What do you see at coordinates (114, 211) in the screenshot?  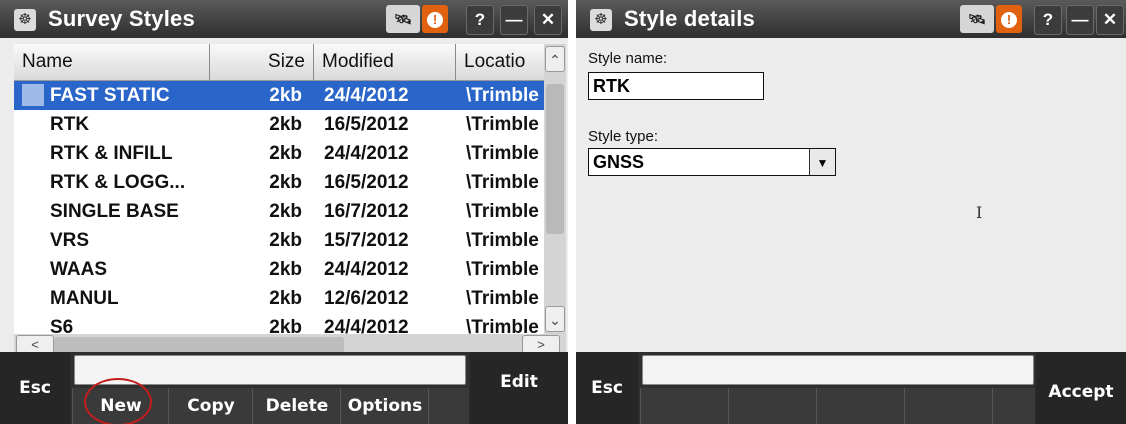 I see `cell-name: SINGLE BASE` at bounding box center [114, 211].